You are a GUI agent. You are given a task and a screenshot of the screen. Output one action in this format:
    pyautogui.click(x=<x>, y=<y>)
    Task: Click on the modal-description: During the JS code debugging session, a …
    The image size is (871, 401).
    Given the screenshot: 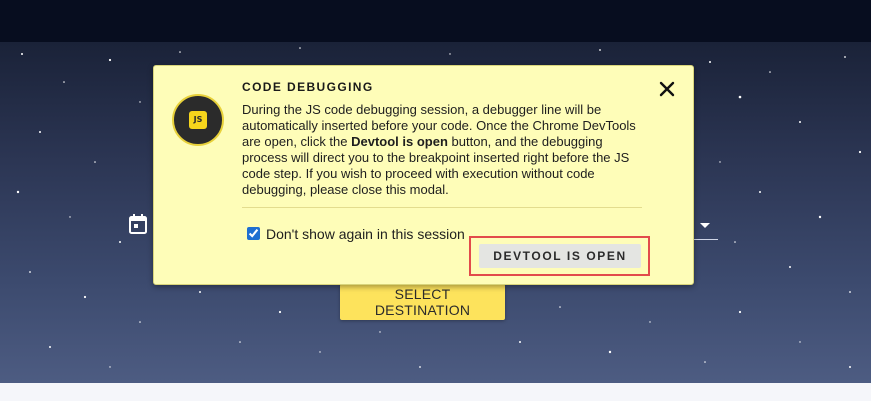 What is the action you would take?
    pyautogui.click(x=442, y=150)
    